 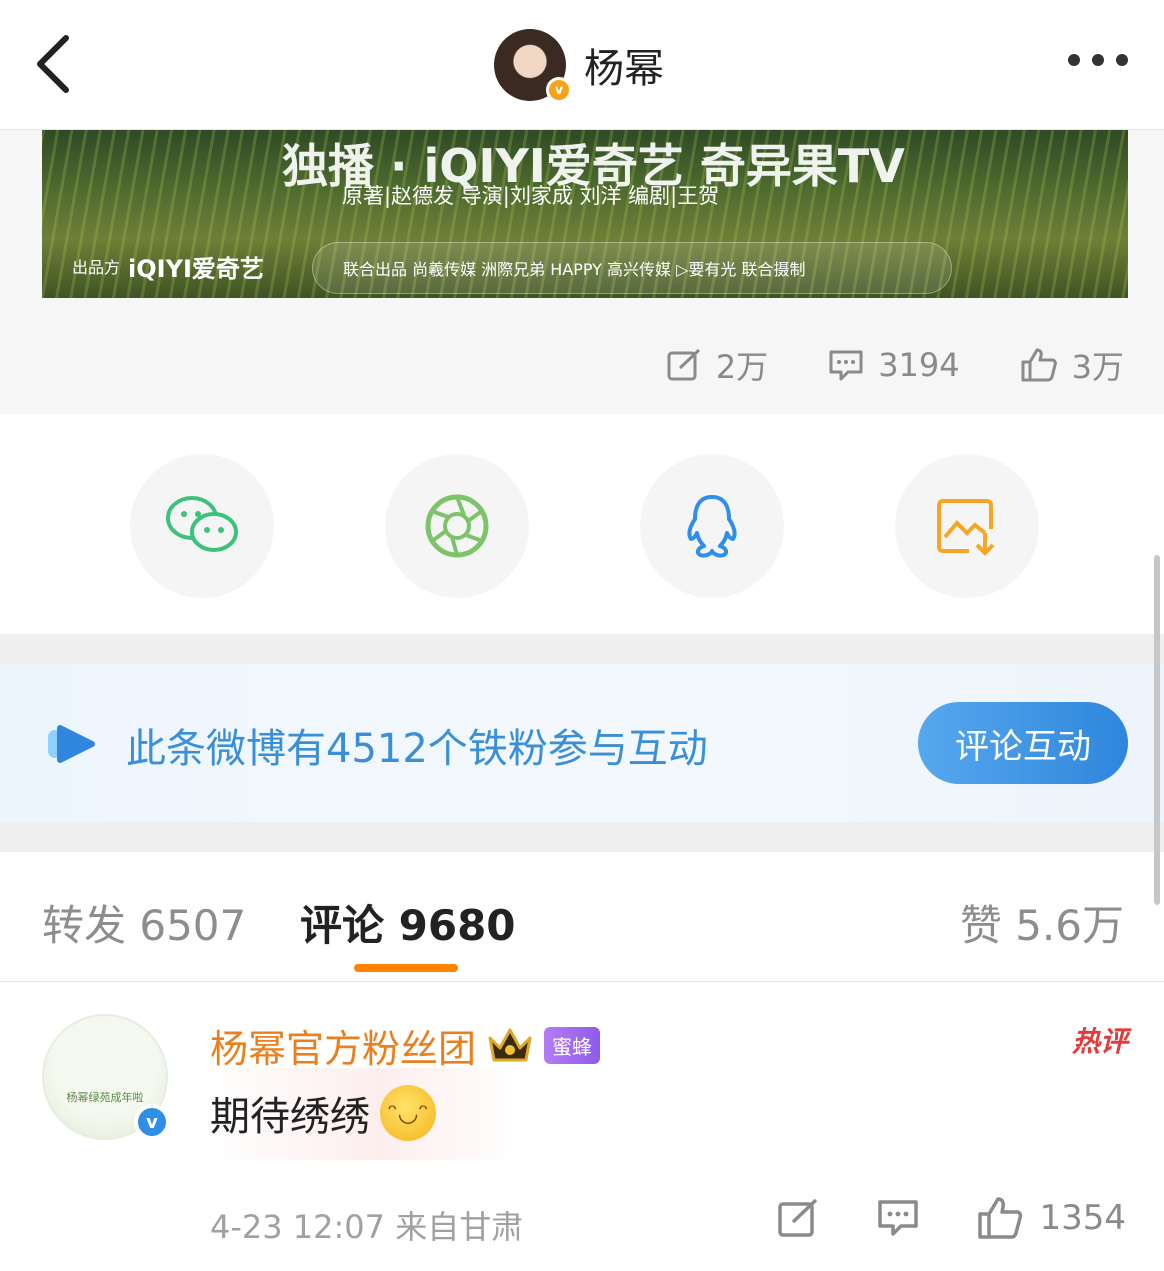 I want to click on scrollbar, so click(x=1157, y=730).